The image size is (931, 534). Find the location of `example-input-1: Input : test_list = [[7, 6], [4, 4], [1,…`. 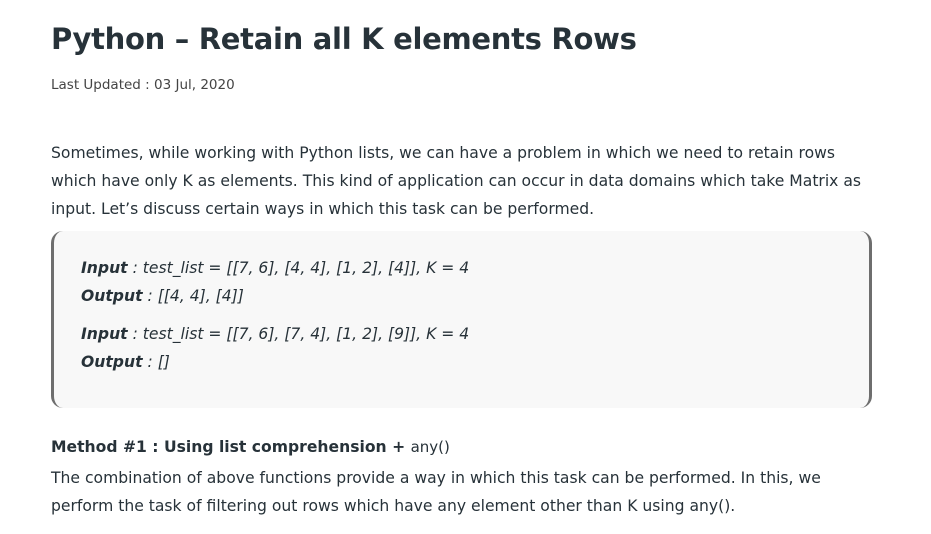

example-input-1: Input : test_list = [[7, 6], [4, 4], [1,… is located at coordinates (275, 268).